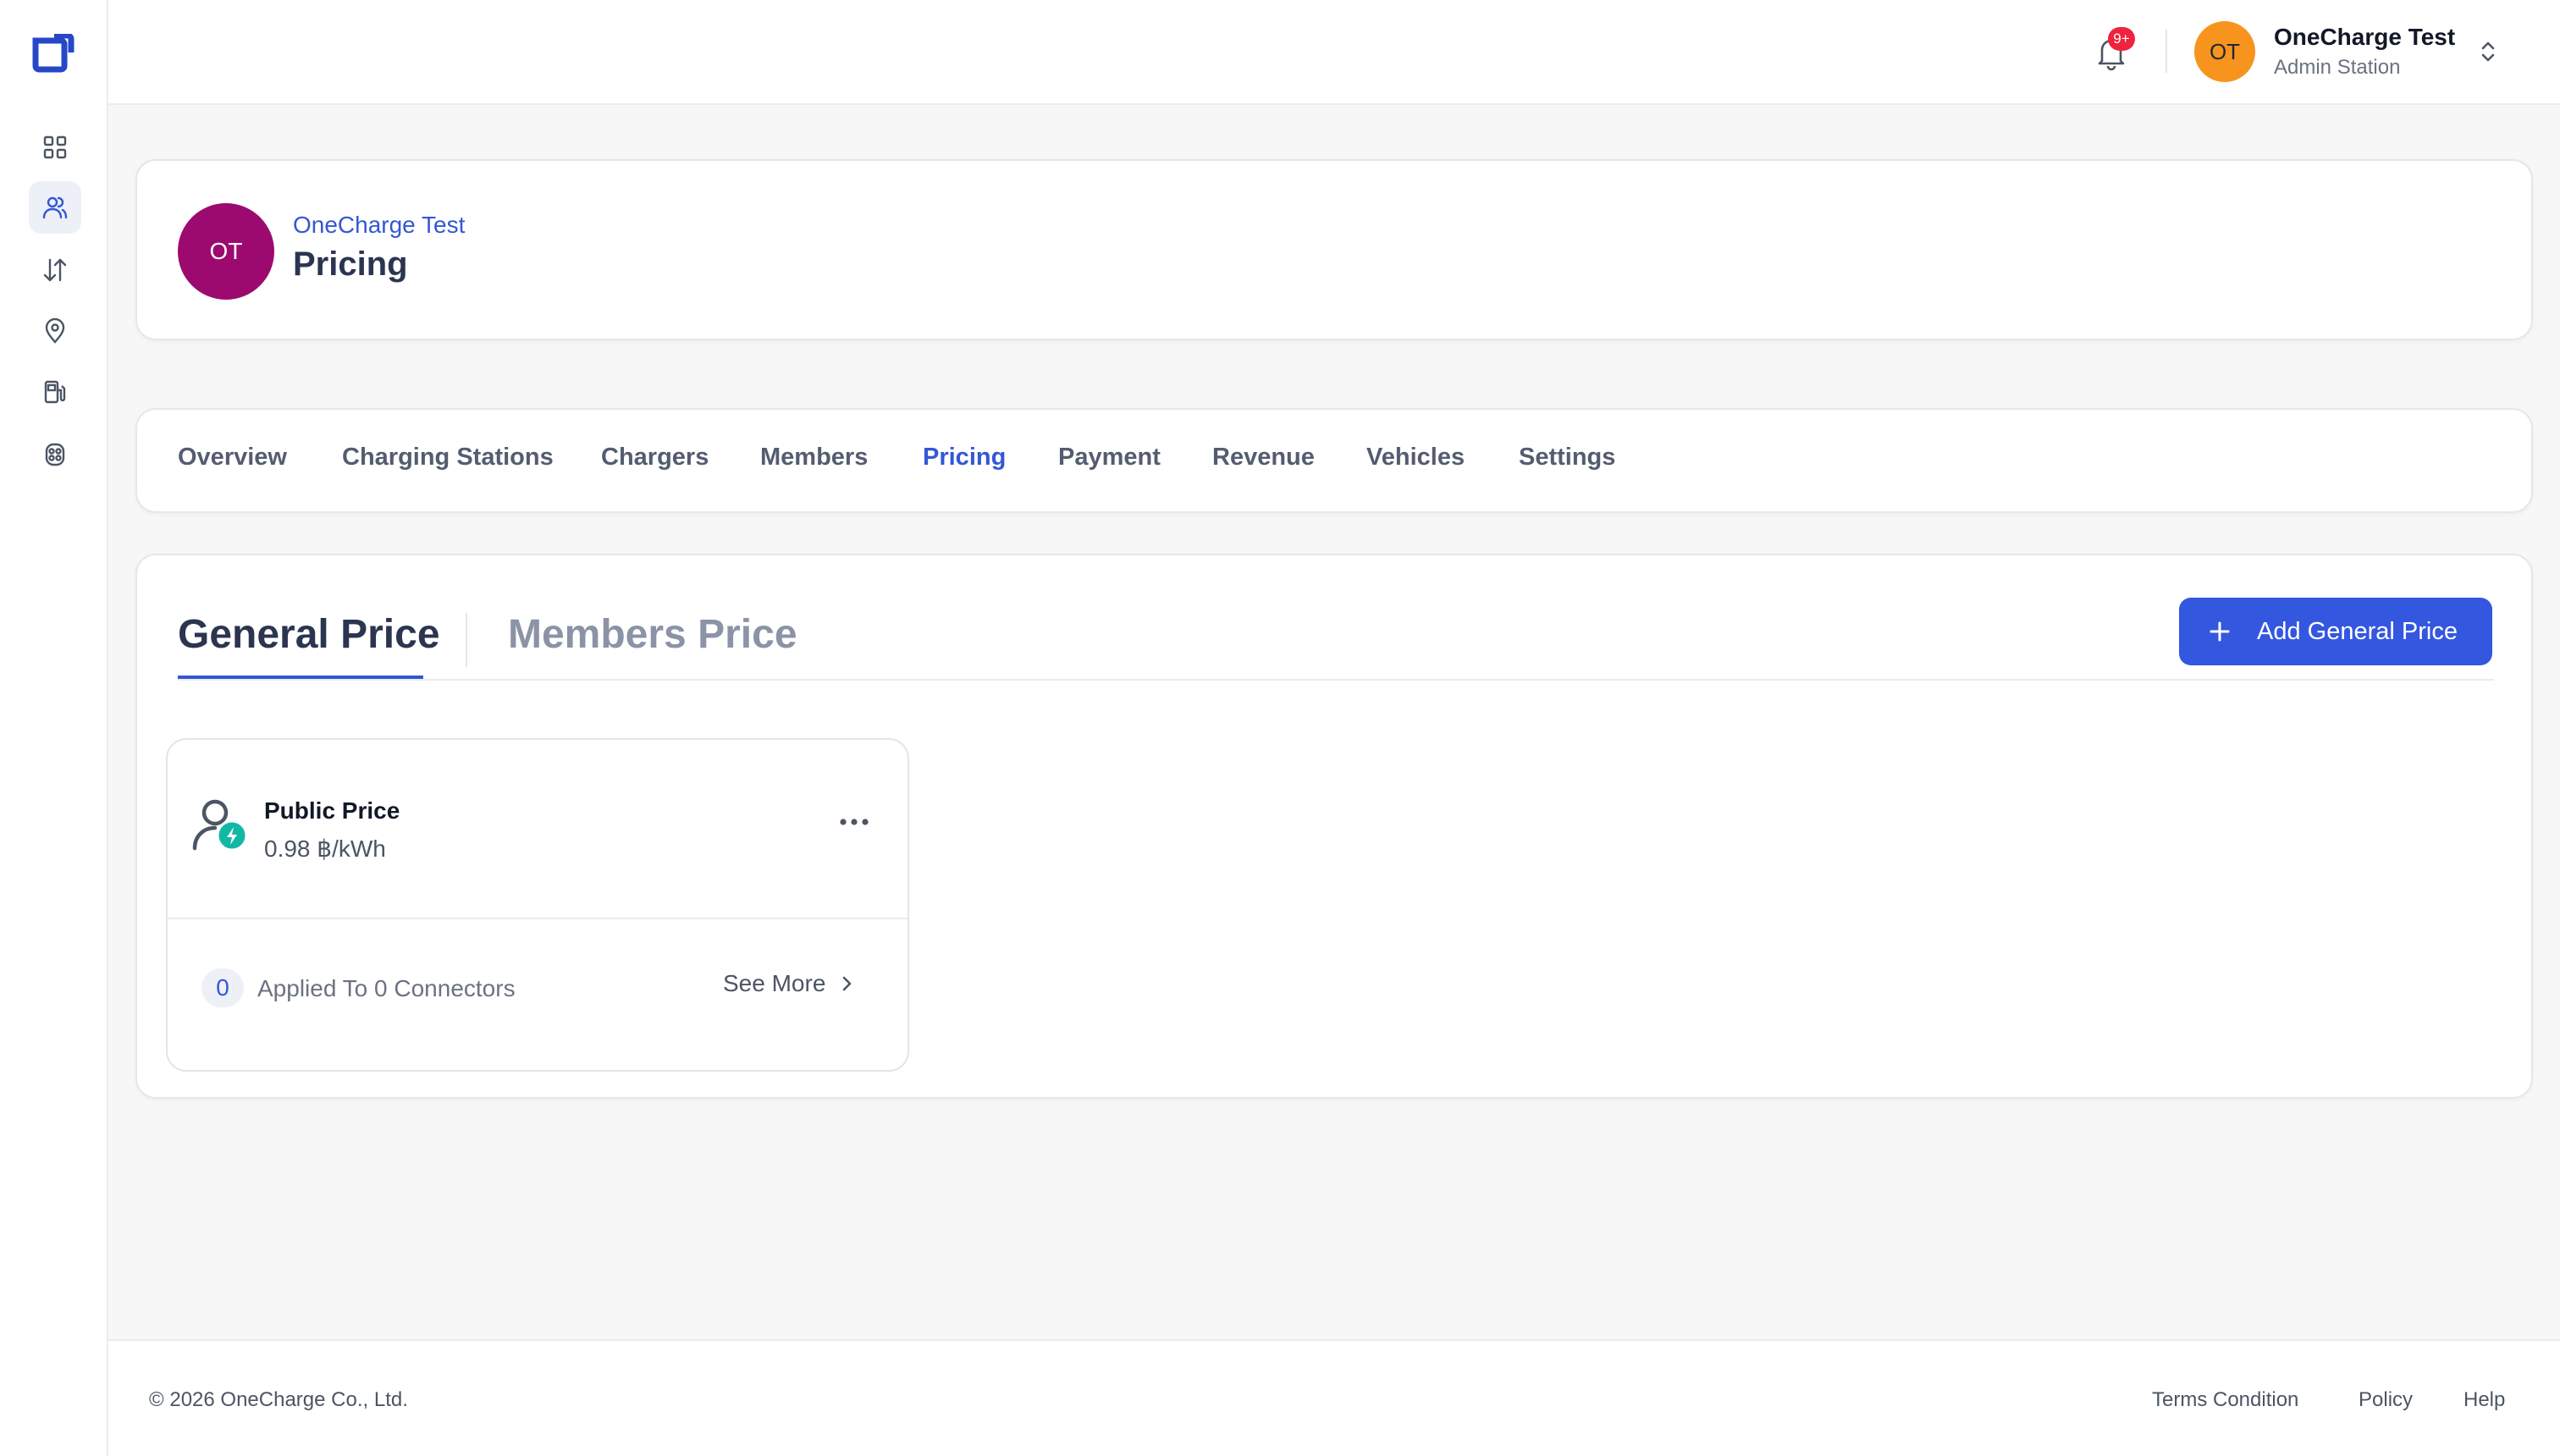  What do you see at coordinates (774, 983) in the screenshot?
I see `see-more-label: See More` at bounding box center [774, 983].